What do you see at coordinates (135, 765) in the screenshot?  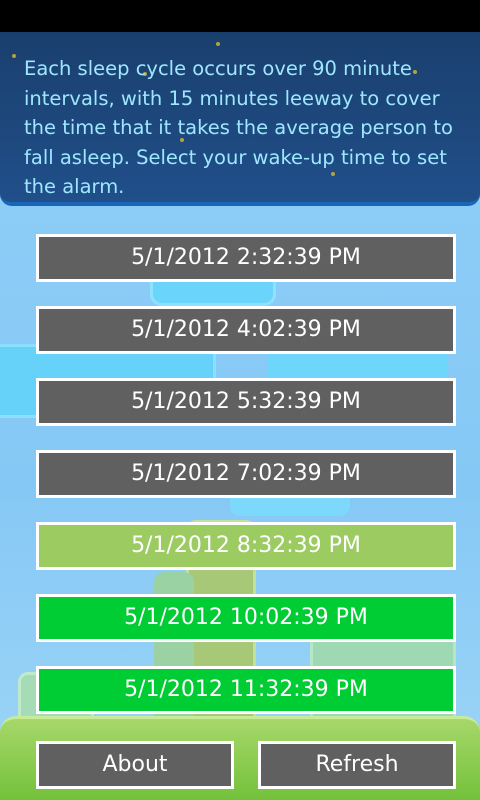 I see `about-button: About` at bounding box center [135, 765].